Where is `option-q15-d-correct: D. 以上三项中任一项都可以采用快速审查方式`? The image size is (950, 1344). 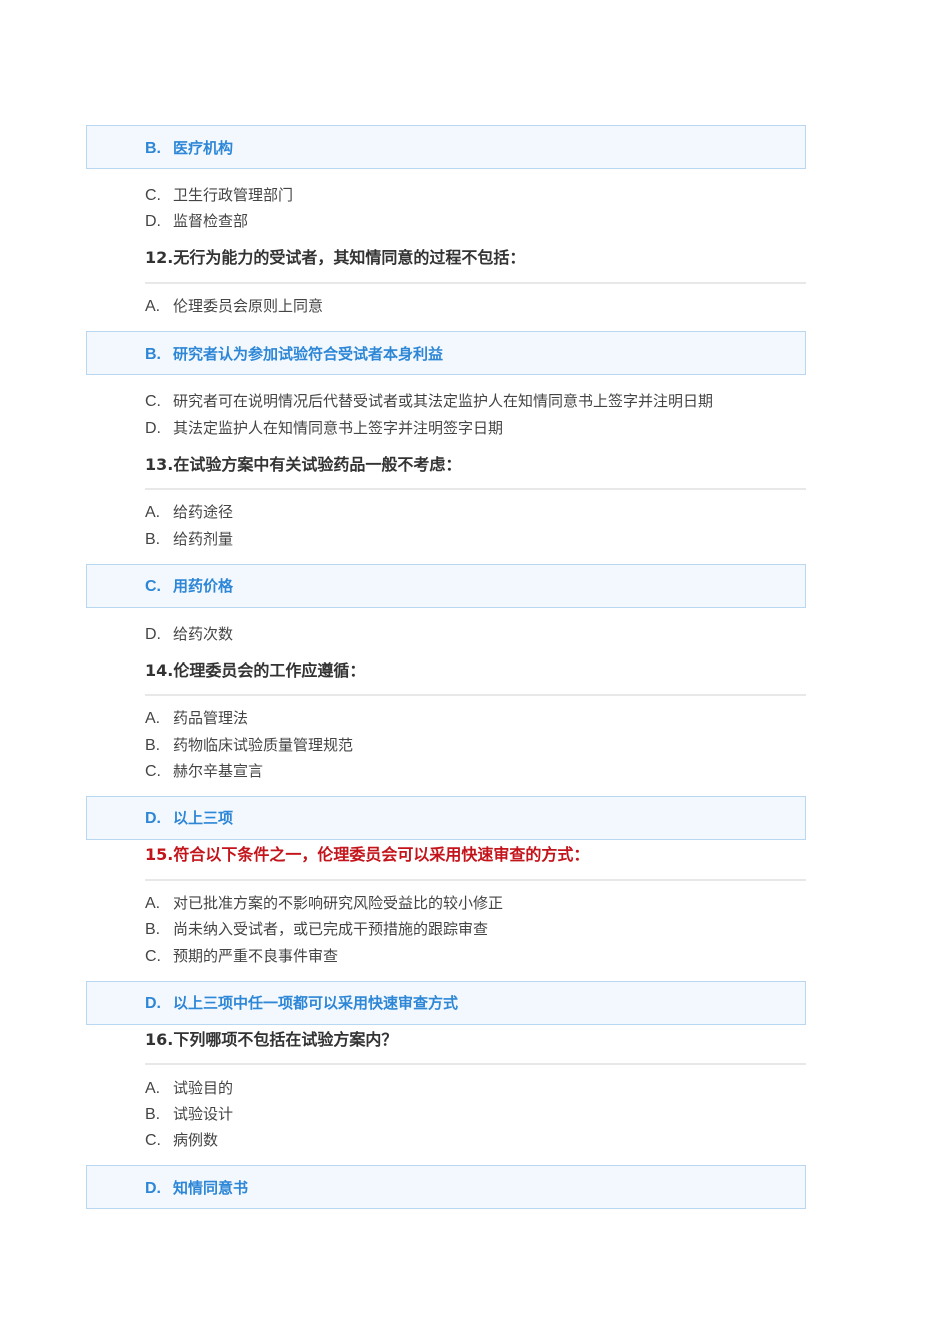 option-q15-d-correct: D. 以上三项中任一项都可以采用快速审查方式 is located at coordinates (301, 1003).